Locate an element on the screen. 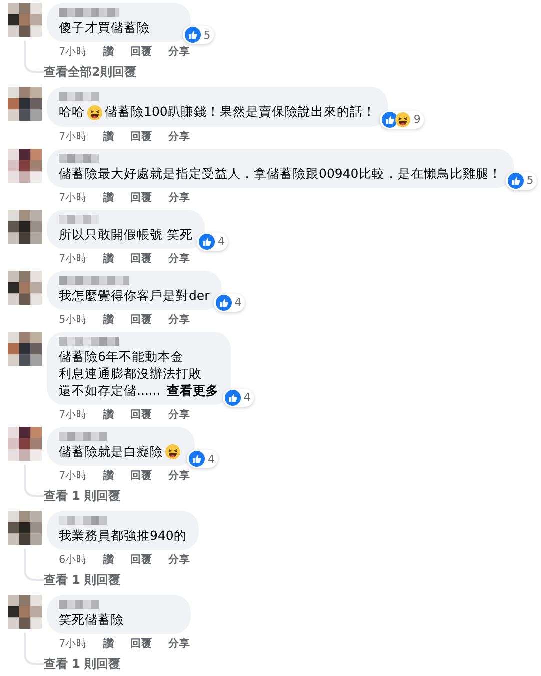 The height and width of the screenshot is (676, 541). comment-line: 儲蓄險6年不能動本金 is located at coordinates (121, 356).